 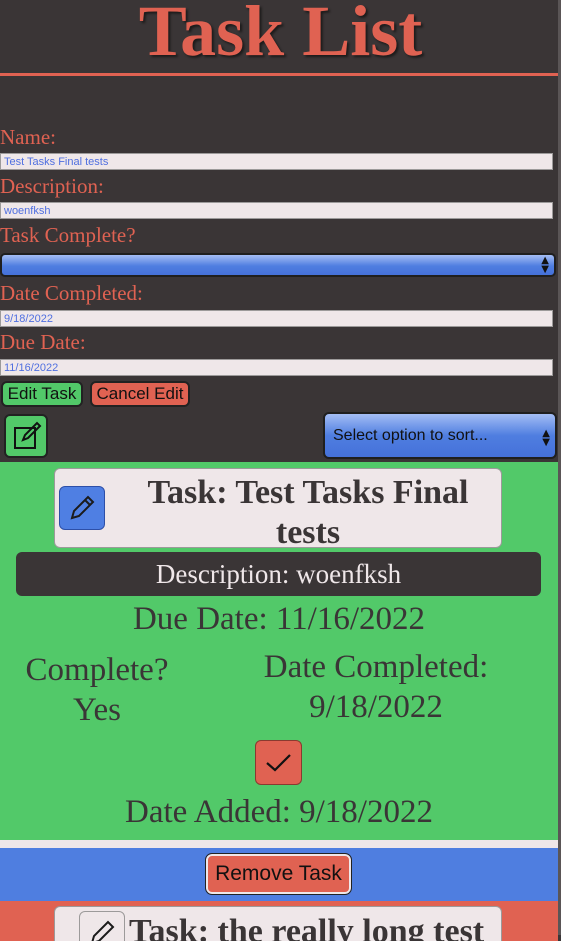 I want to click on task-complete-select: ▲ ▼, so click(x=278, y=265).